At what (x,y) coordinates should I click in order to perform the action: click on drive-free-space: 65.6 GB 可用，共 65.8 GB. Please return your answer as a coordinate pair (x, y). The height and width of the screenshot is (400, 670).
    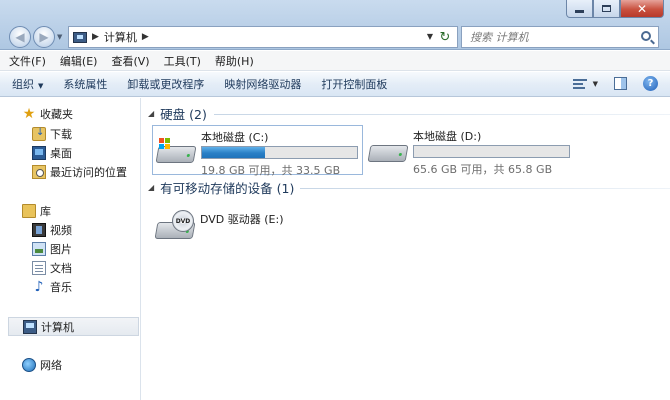
    Looking at the image, I should click on (483, 169).